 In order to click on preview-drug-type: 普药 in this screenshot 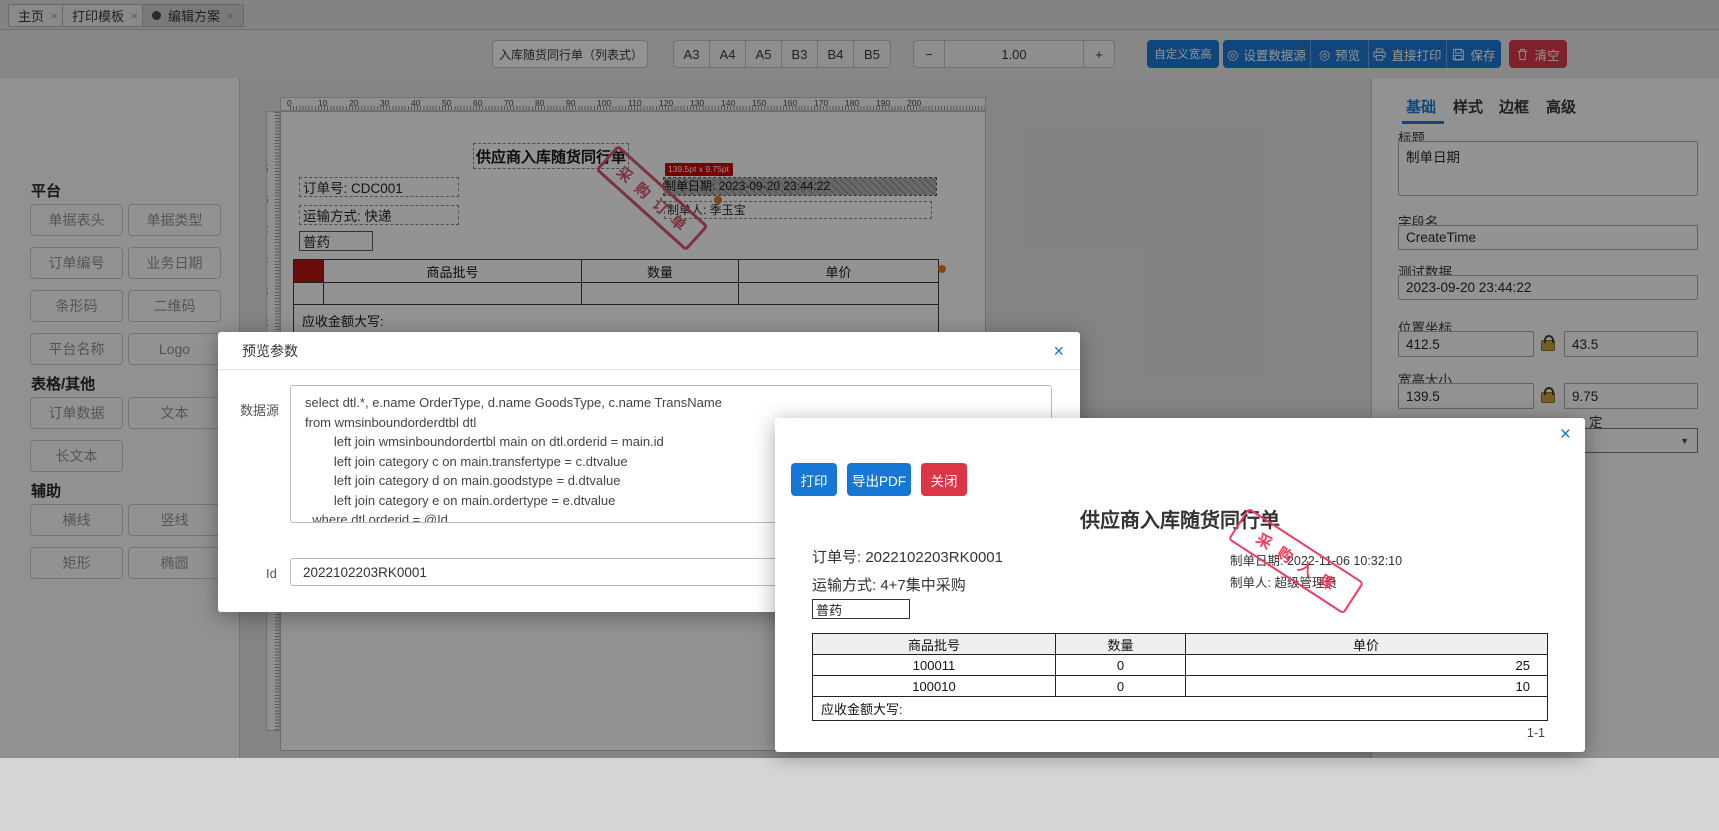, I will do `click(861, 609)`.